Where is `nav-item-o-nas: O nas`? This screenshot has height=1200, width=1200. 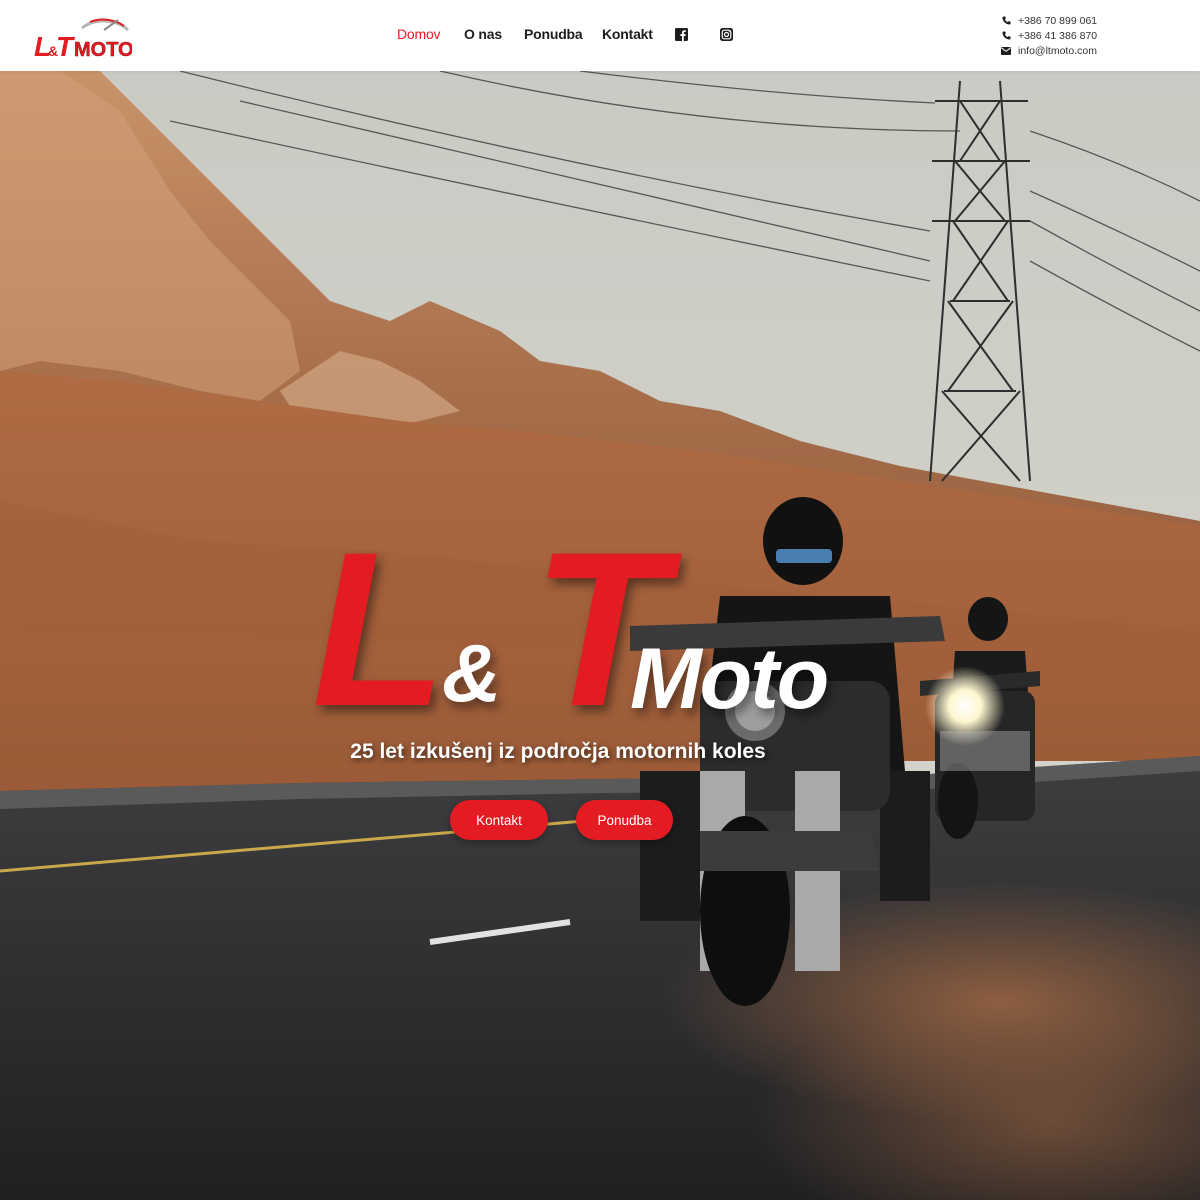 nav-item-o-nas: O nas is located at coordinates (483, 34).